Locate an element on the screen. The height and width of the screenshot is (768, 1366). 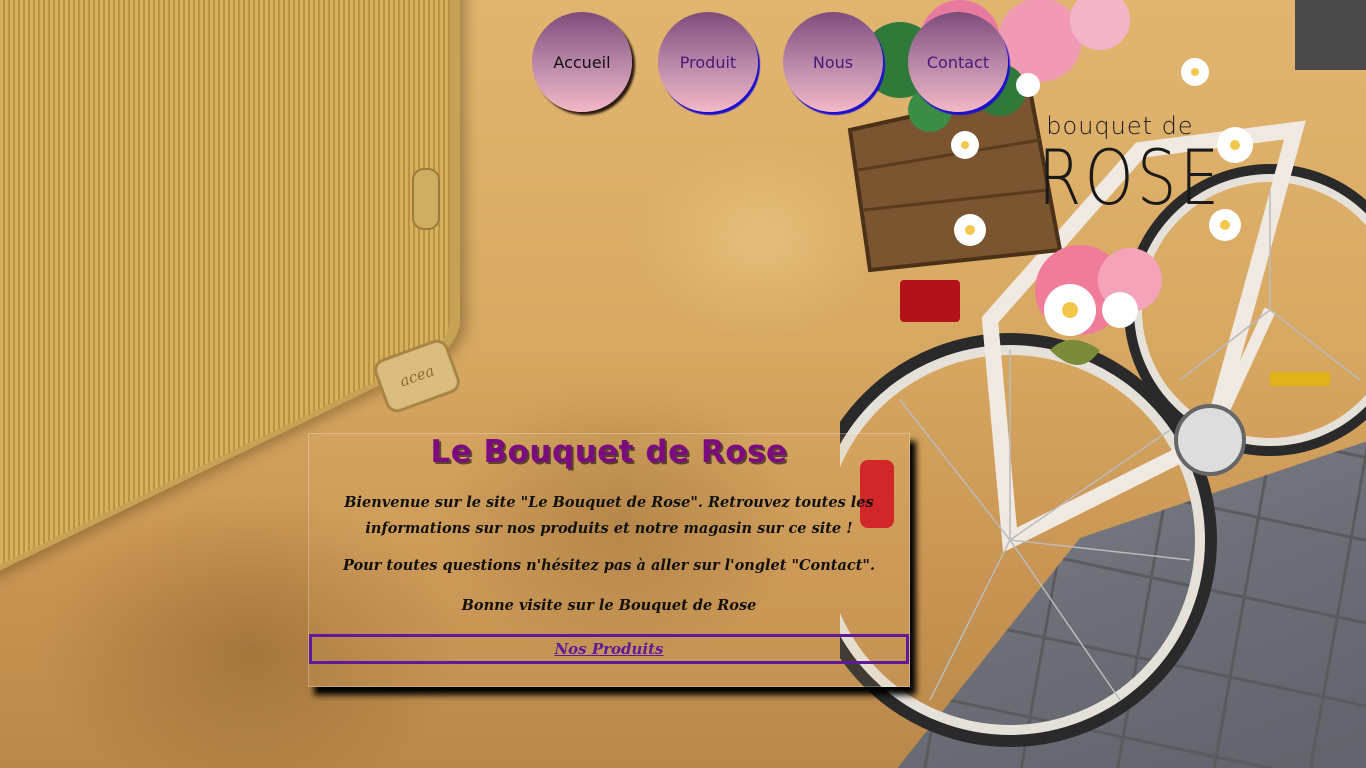
nav-nous-button: Nous is located at coordinates (833, 62).